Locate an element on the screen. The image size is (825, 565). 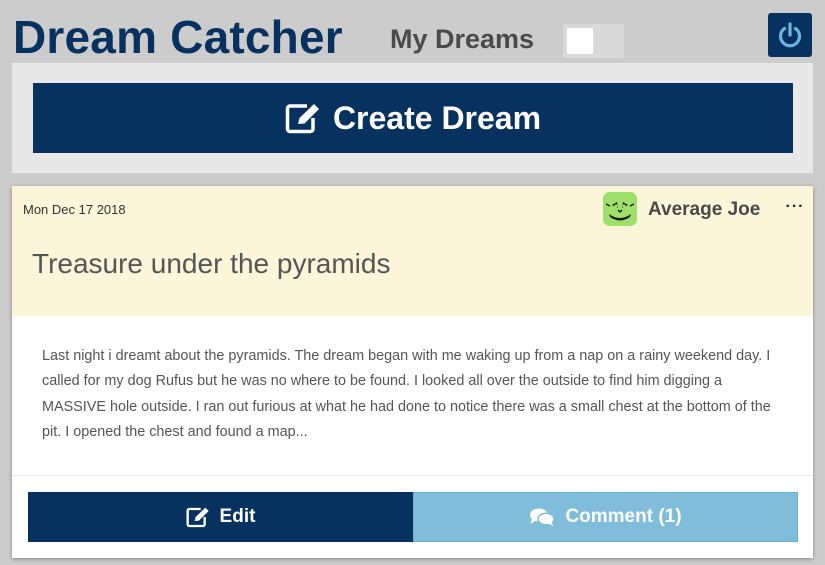
dream-date: Mon Dec 17 2018 is located at coordinates (74, 209).